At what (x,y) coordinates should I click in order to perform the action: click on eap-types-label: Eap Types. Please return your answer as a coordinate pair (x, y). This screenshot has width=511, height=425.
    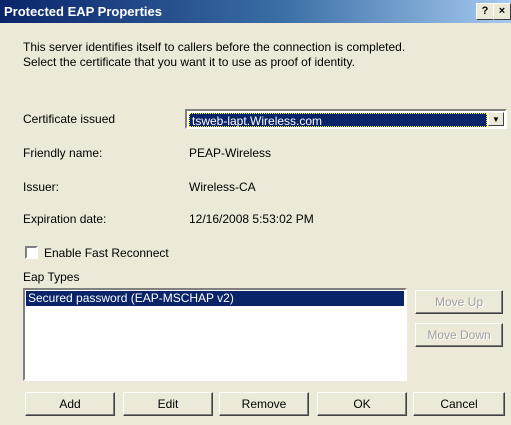
    Looking at the image, I should click on (51, 277).